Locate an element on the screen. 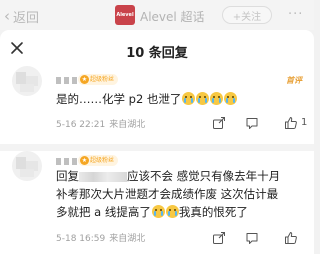 The image size is (320, 254). comment-time: 5-16 22:21 is located at coordinates (81, 125).